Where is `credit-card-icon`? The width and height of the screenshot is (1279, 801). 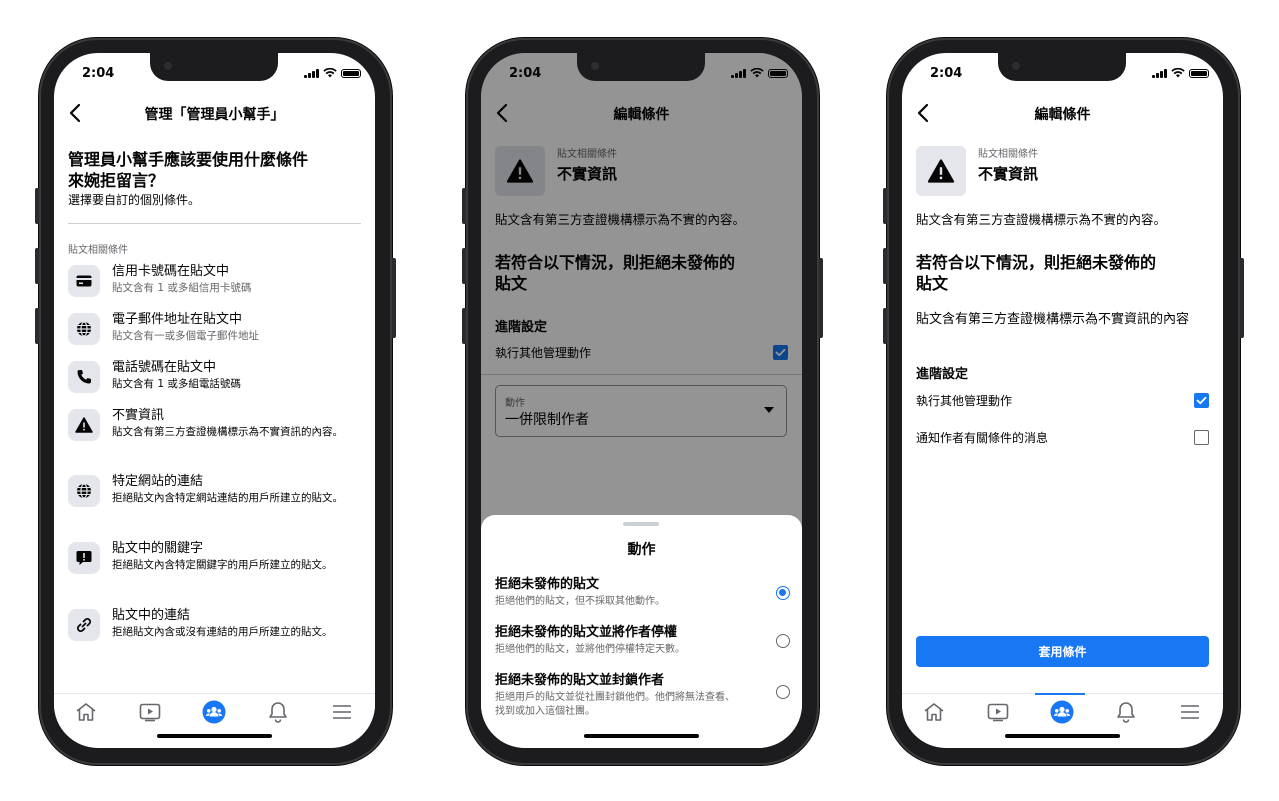 credit-card-icon is located at coordinates (84, 281).